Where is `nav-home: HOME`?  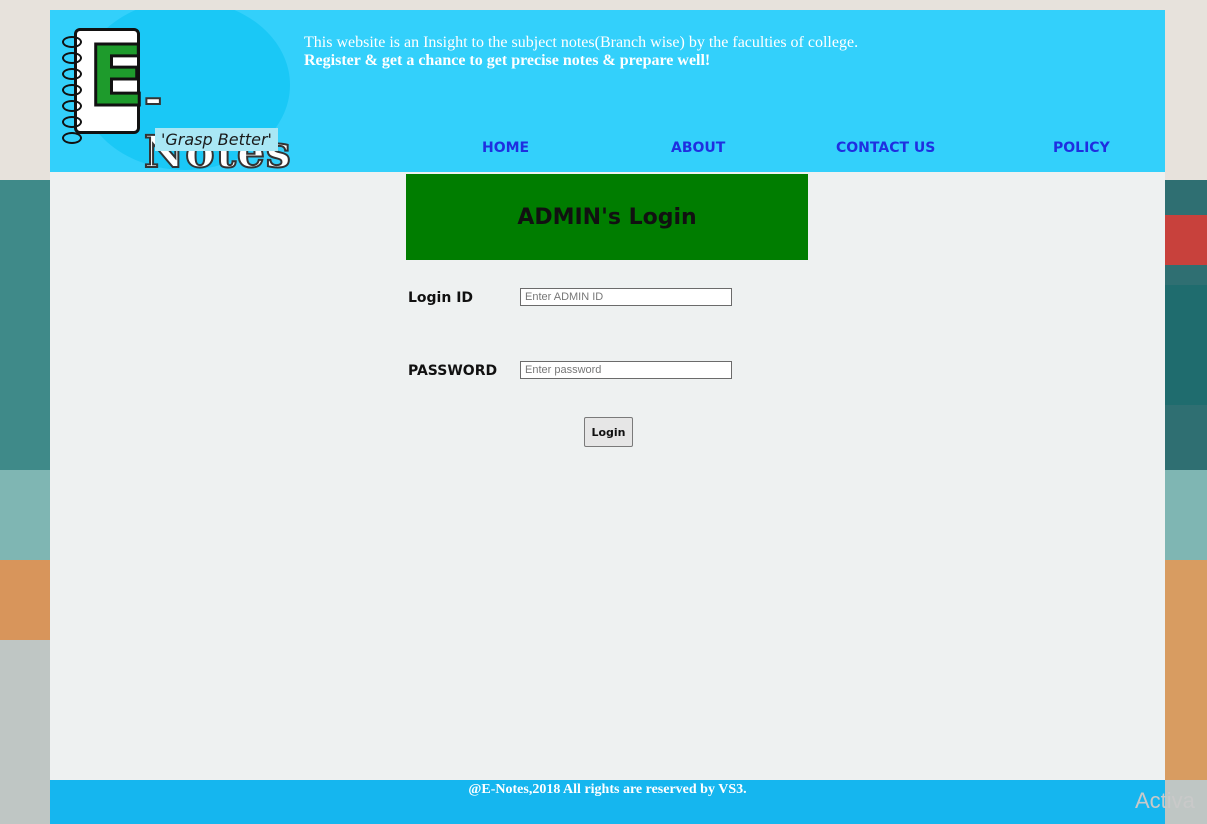 nav-home: HOME is located at coordinates (505, 148).